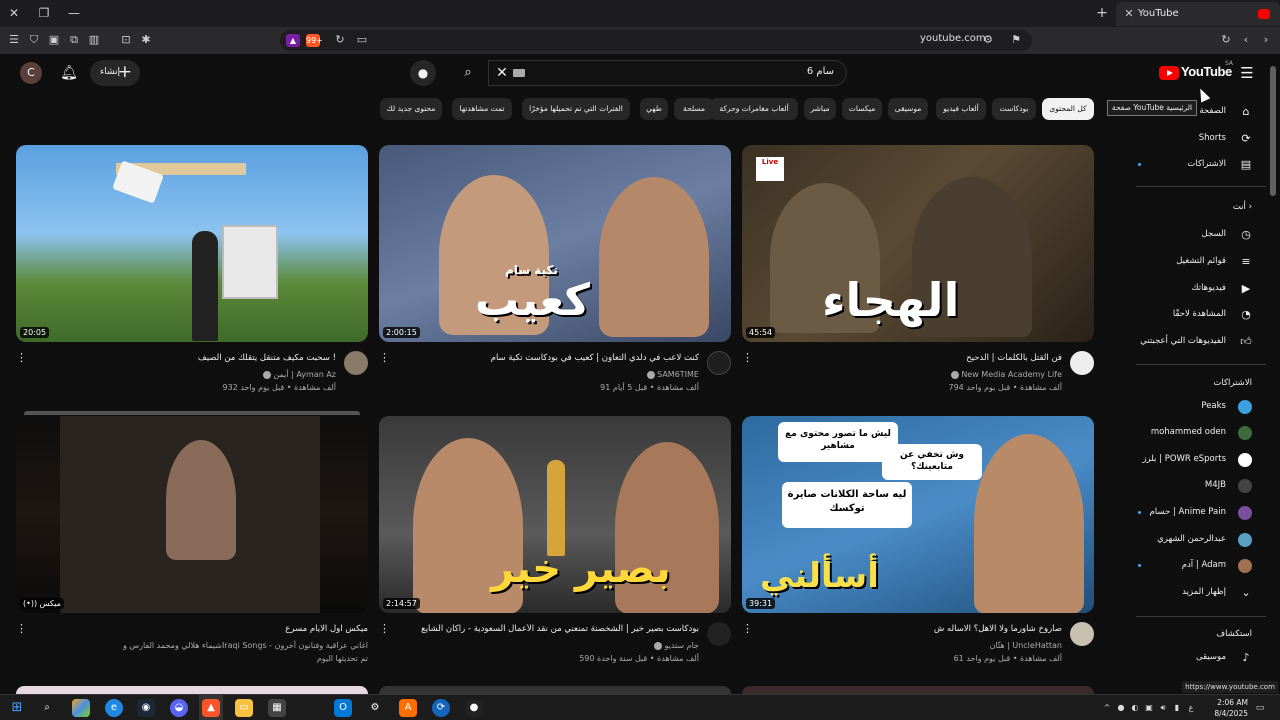 This screenshot has height=720, width=1280. What do you see at coordinates (293, 40) in the screenshot?
I see `brave-rewards-icon: ▲` at bounding box center [293, 40].